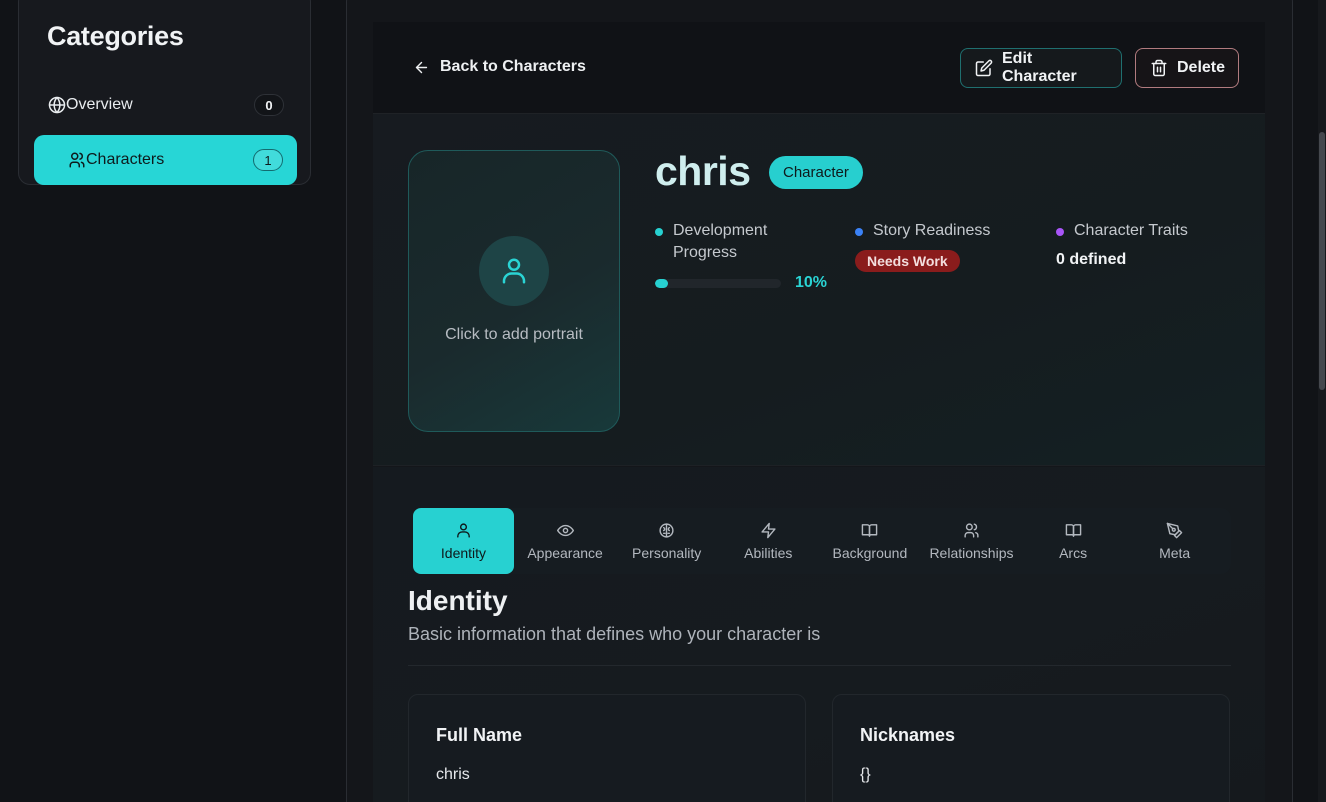  I want to click on categories-sidebar: Categories Overview 0 Characters 1, so click(164, 92).